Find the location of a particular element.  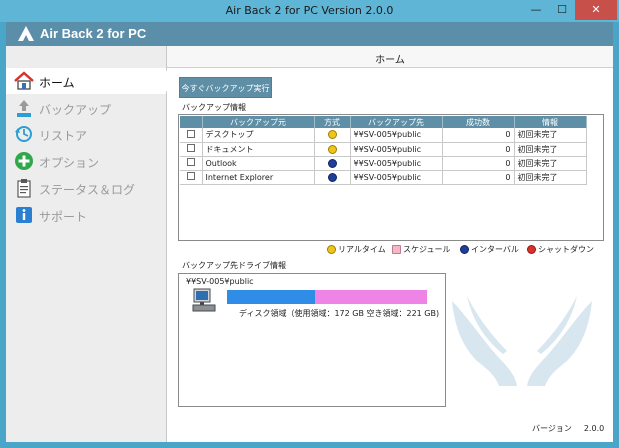

source-cell: デスクトップ is located at coordinates (258, 135).